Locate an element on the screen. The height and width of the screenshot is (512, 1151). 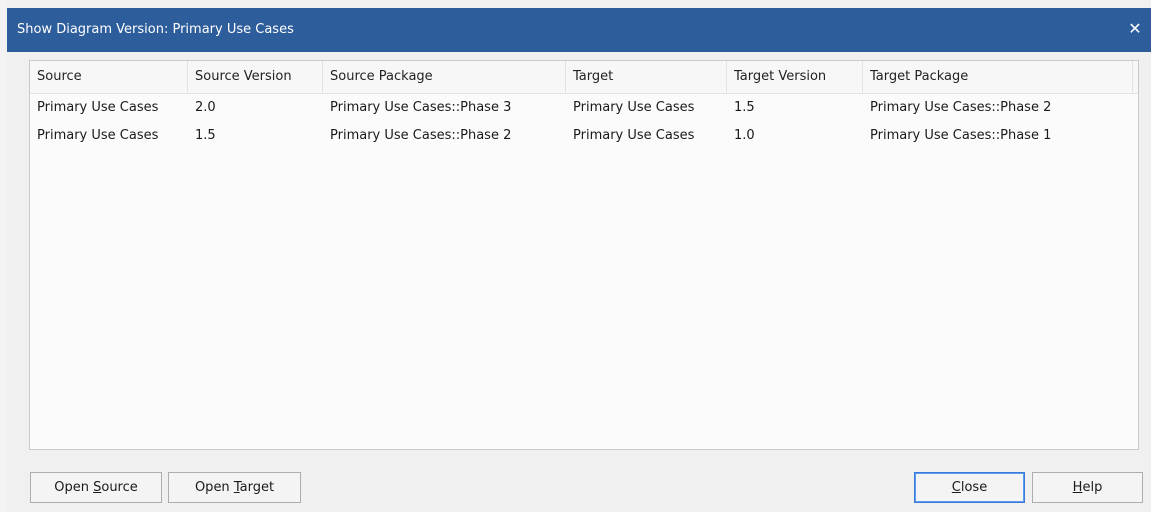
window-title: Show Diagram Version: Primary Use Cases is located at coordinates (155, 29).